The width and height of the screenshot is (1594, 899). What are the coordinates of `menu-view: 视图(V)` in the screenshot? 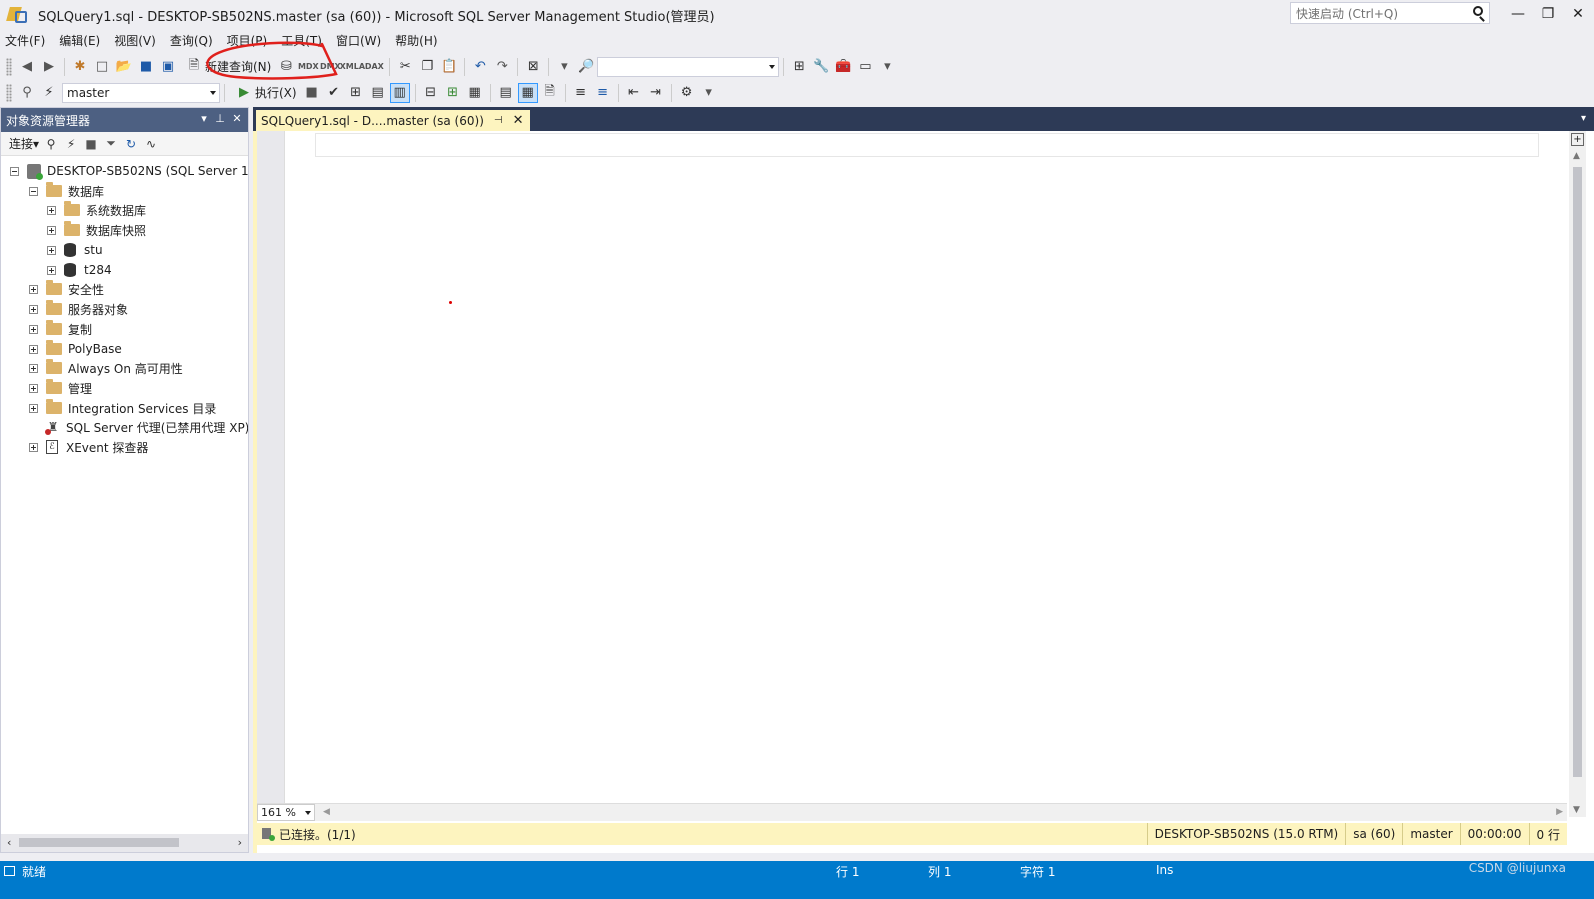 It's located at (137, 40).